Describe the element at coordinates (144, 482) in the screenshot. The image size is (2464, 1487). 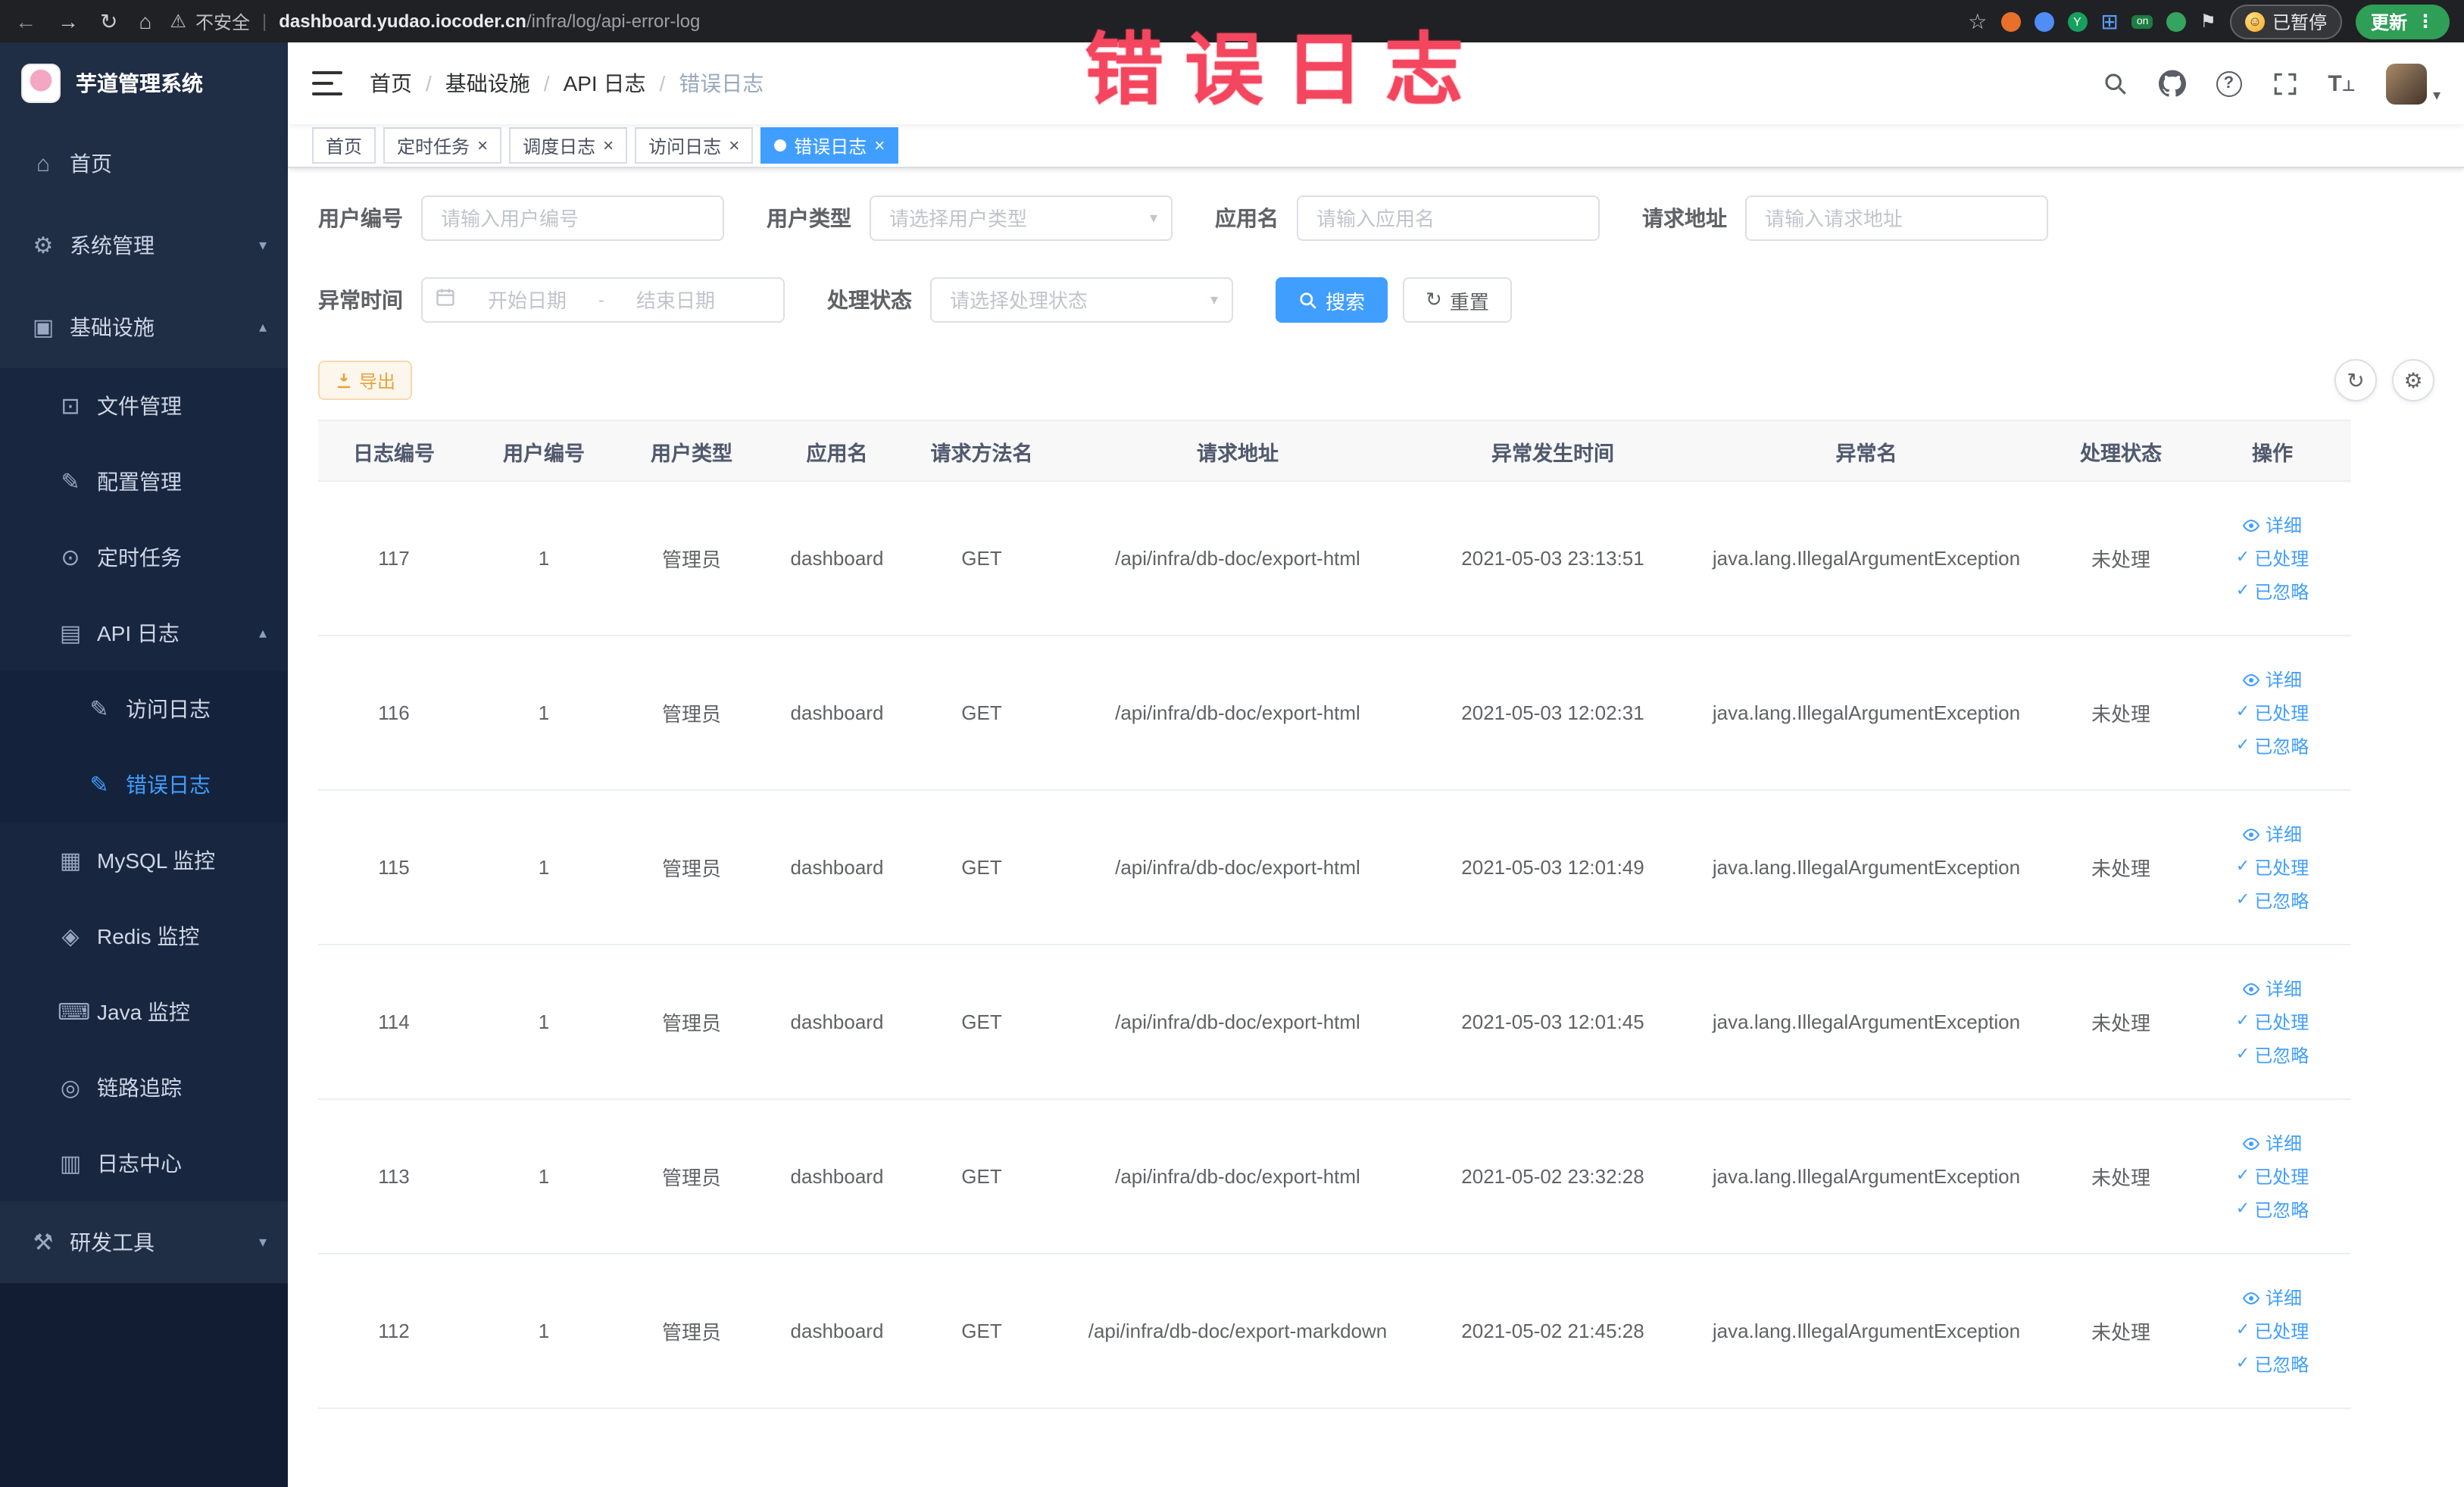
I see `sidebar-item-config-management: ✎ 配置管理` at that location.